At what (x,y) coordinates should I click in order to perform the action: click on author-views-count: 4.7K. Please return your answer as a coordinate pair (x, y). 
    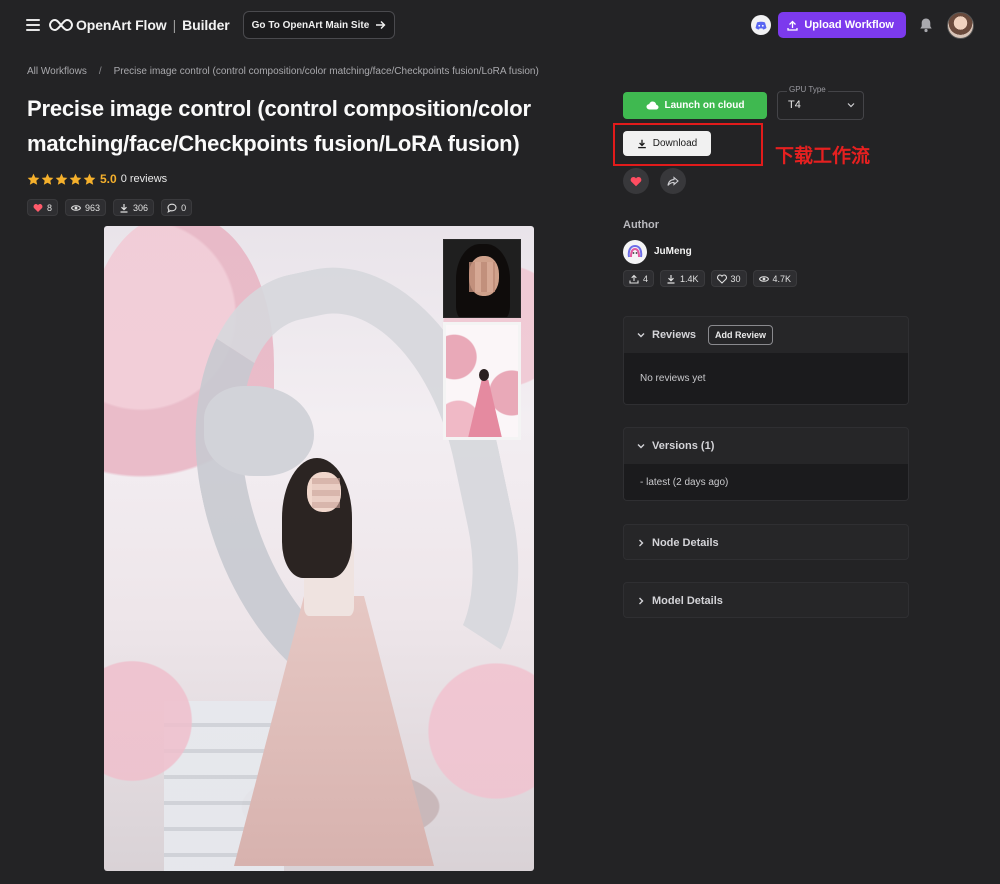
    Looking at the image, I should click on (782, 278).